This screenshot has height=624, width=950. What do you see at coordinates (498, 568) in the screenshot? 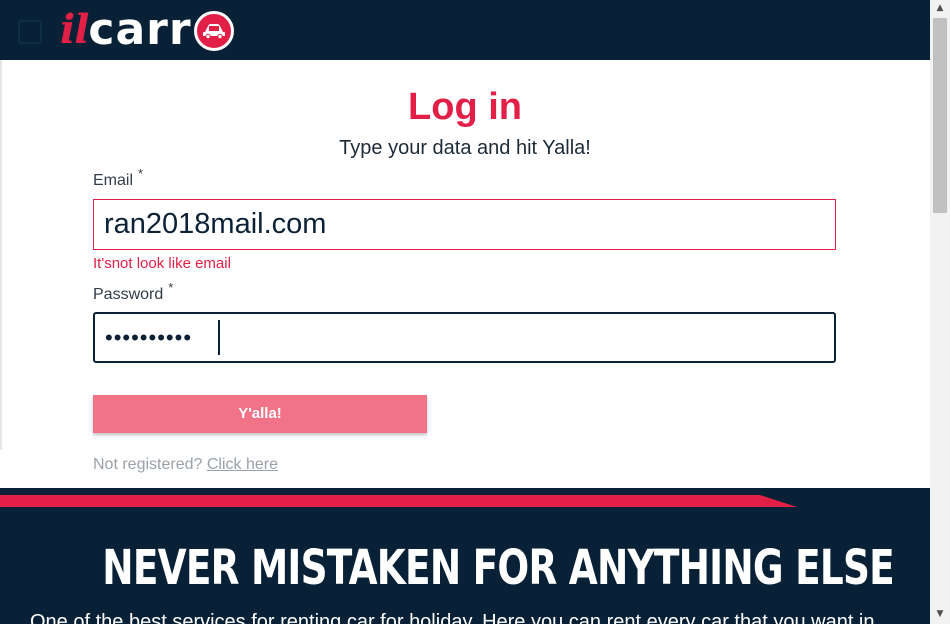
I see `footer-headline: NEVER MISTAKEN FOR ANYTHING ELSE` at bounding box center [498, 568].